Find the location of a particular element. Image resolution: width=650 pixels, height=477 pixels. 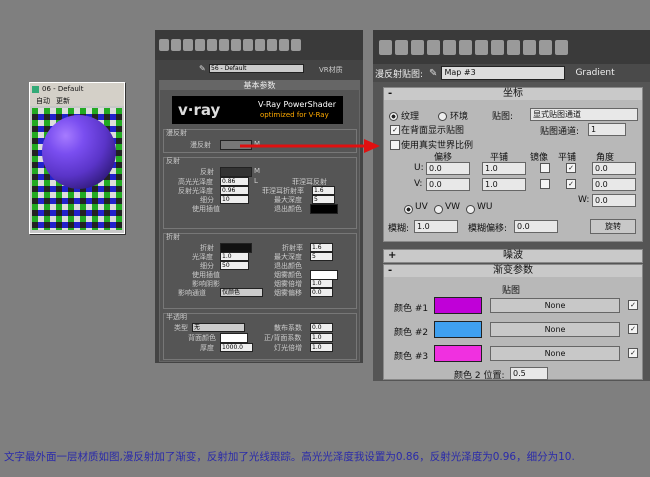

color1-swatch is located at coordinates (458, 305).